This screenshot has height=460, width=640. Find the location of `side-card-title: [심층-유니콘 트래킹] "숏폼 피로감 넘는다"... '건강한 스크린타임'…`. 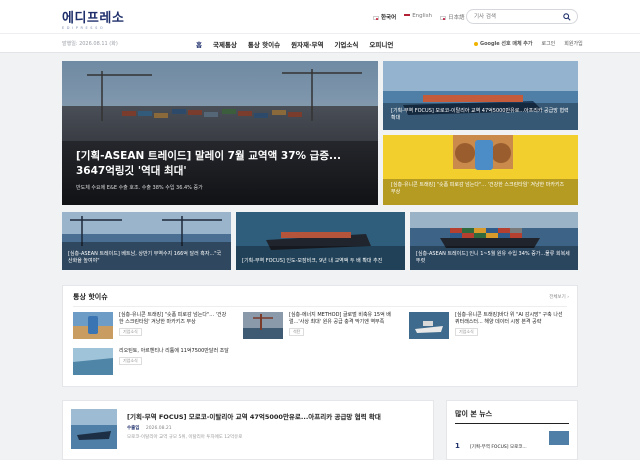

side-card-title: [심층-유니콘 트래킹] "숏폼 피로감 넘는다"... '건강한 스크린타임'… is located at coordinates (478, 188).